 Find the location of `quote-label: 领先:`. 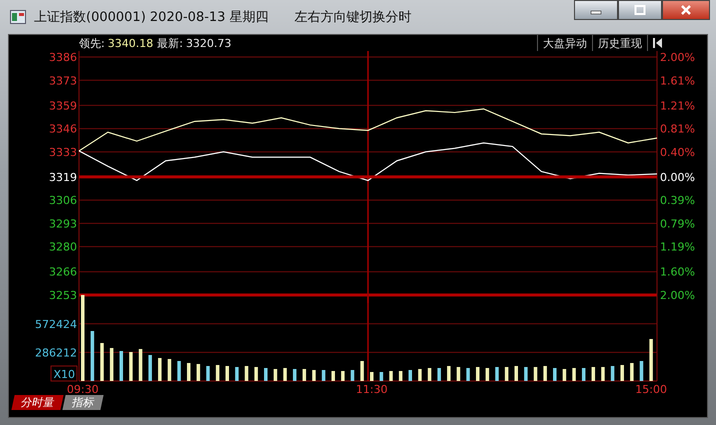

quote-label: 领先: is located at coordinates (92, 43).